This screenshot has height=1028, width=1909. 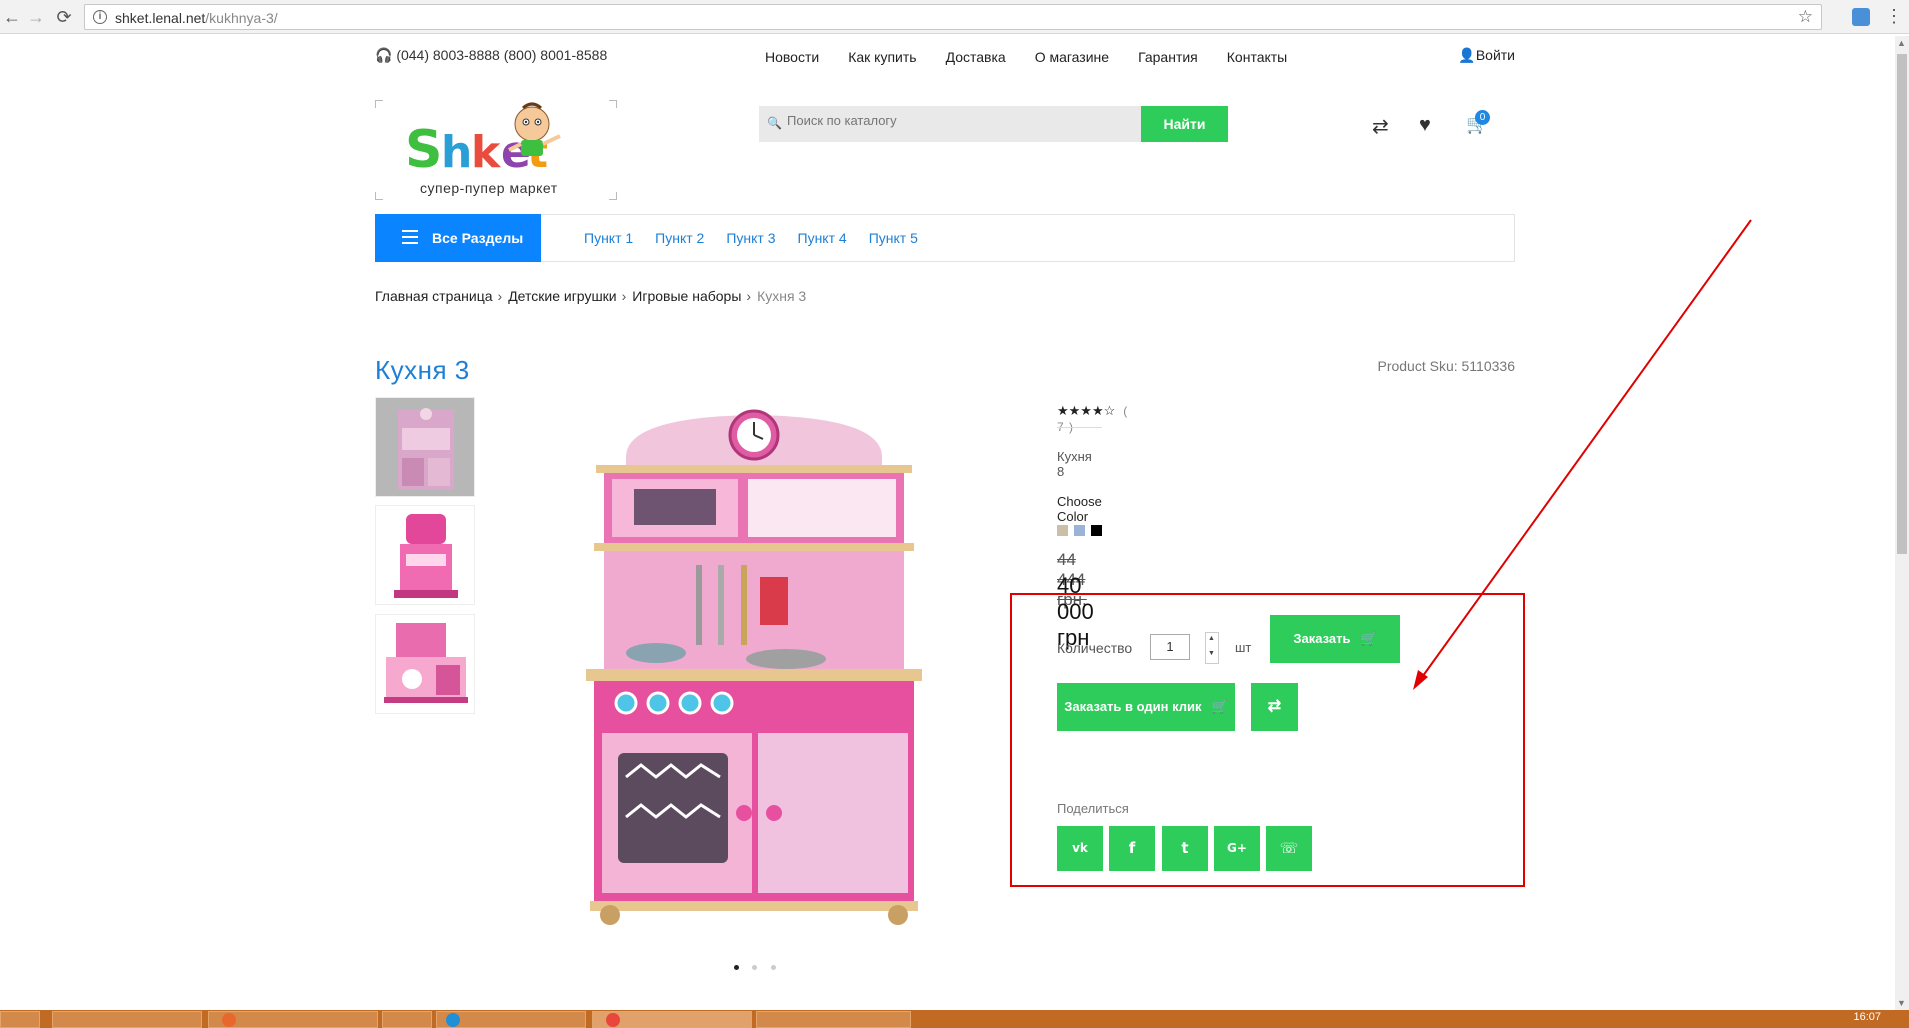 I want to click on start-button, so click(x=20, y=1019).